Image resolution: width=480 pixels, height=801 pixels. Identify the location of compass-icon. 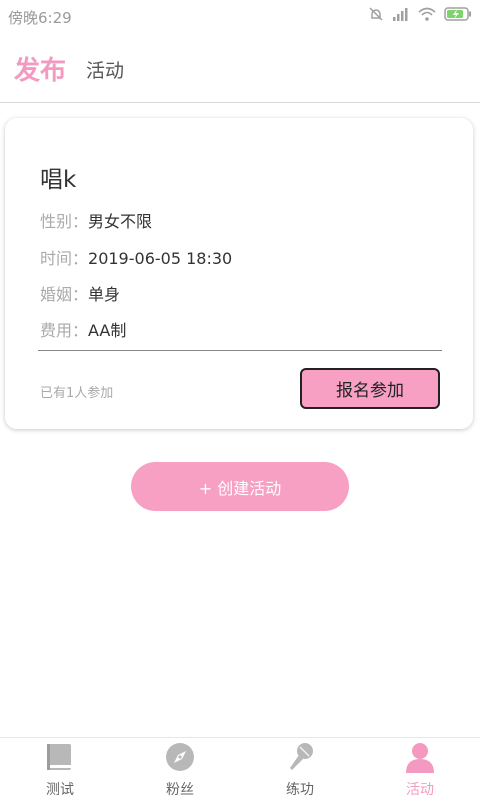
(180, 757).